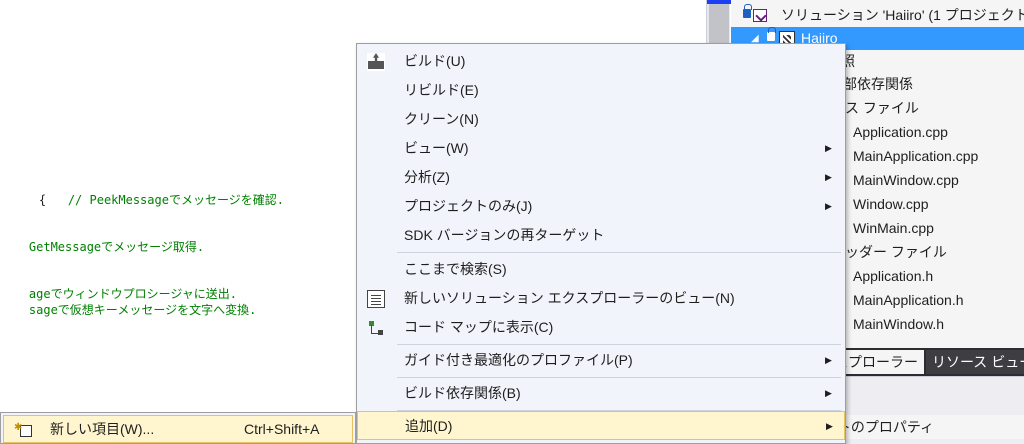  What do you see at coordinates (479, 327) in the screenshot?
I see `menu-item-label: コード マップに表示(C)` at bounding box center [479, 327].